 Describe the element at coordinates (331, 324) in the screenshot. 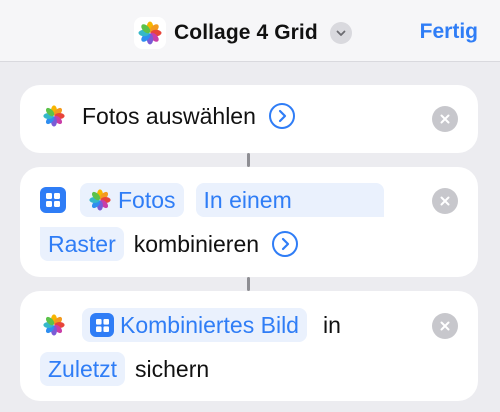

I see `action-preposition: in` at that location.